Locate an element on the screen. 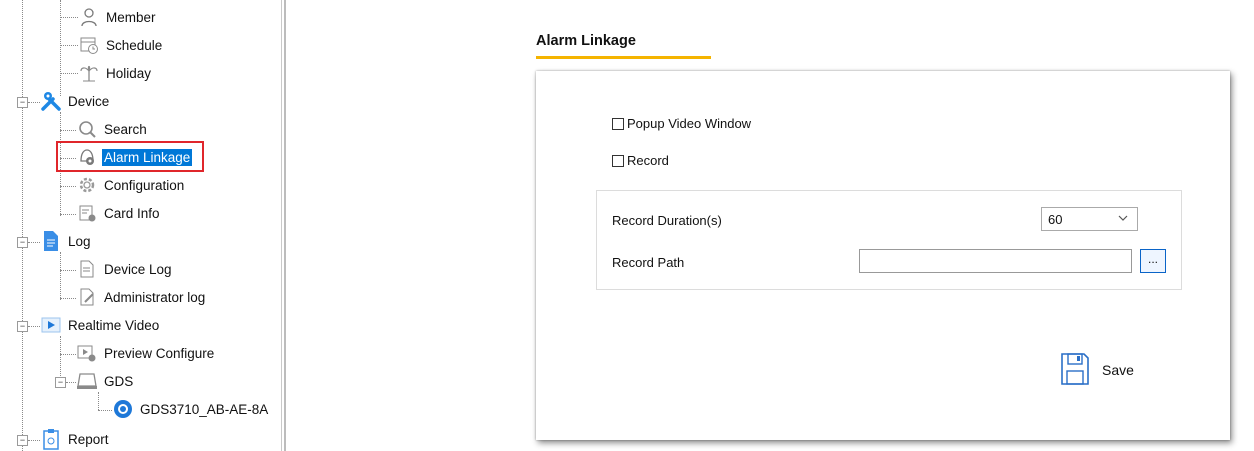 Image resolution: width=1254 pixels, height=451 pixels. tree-item-label: Holiday is located at coordinates (129, 73).